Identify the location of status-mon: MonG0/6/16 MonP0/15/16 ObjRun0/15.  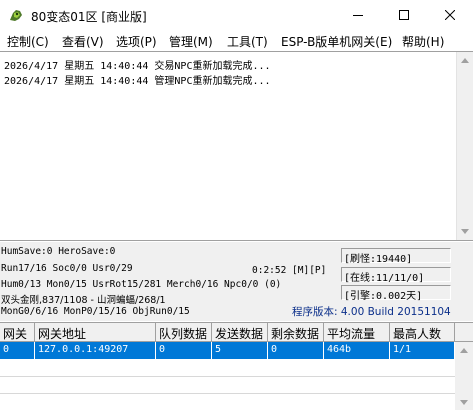
(95, 311).